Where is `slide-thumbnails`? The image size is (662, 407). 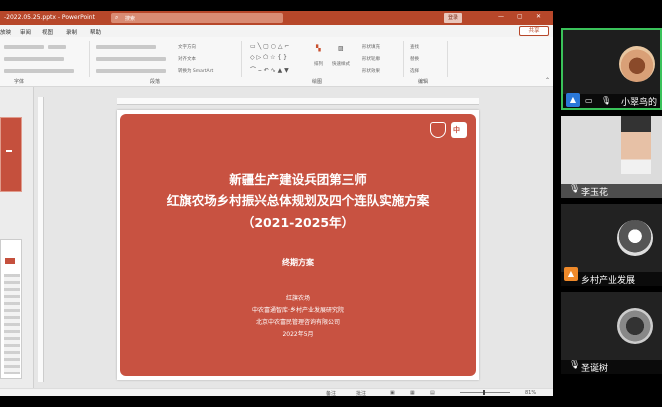 slide-thumbnails is located at coordinates (17, 237).